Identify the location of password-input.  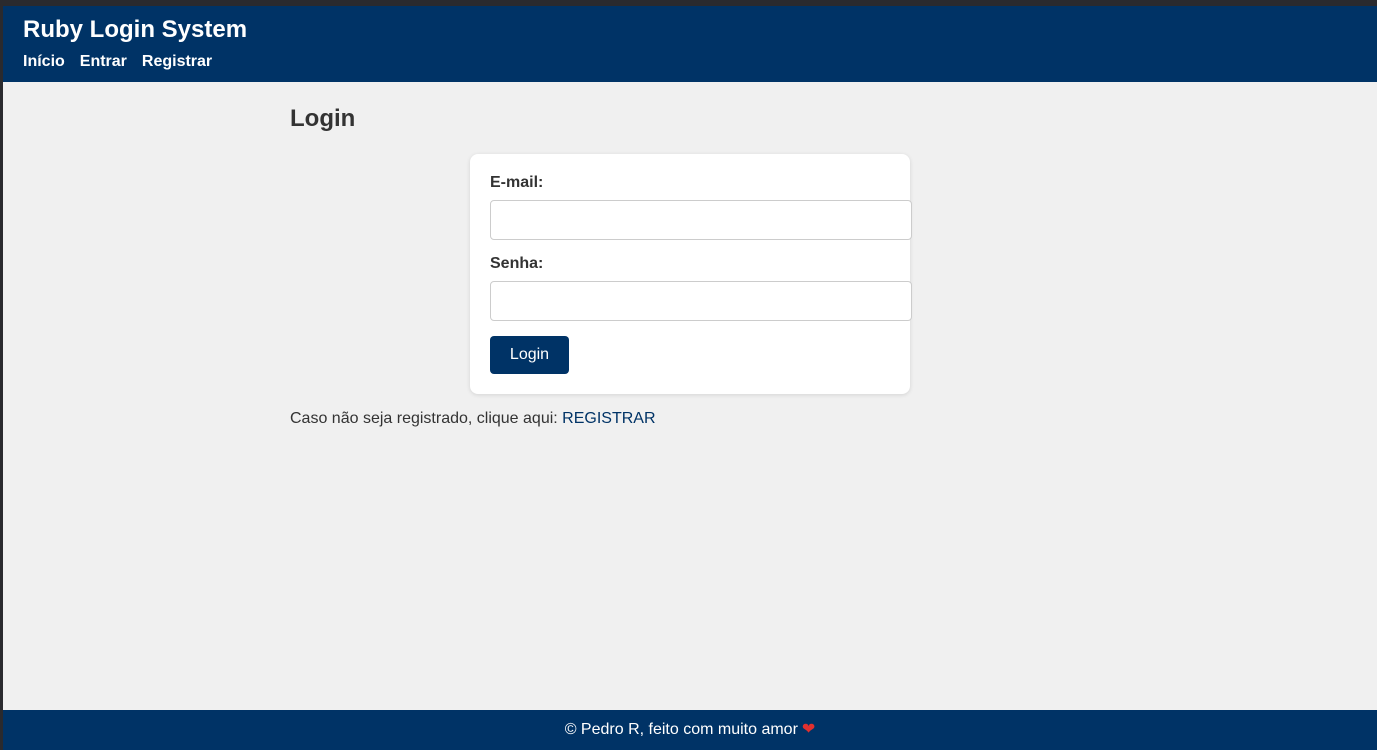
(701, 301).